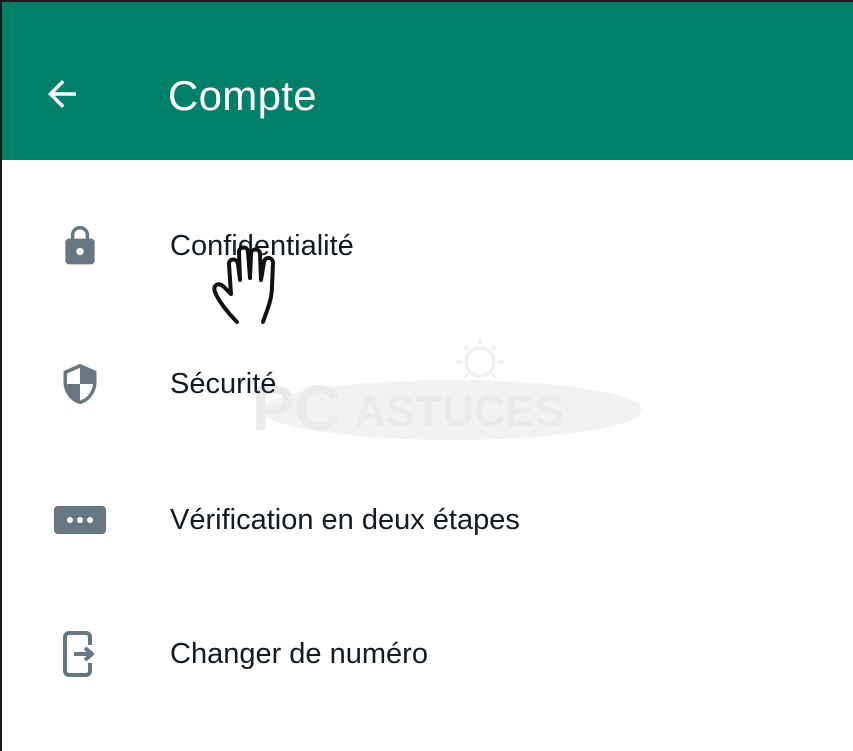 The height and width of the screenshot is (751, 853). What do you see at coordinates (80, 246) in the screenshot?
I see `lock-icon` at bounding box center [80, 246].